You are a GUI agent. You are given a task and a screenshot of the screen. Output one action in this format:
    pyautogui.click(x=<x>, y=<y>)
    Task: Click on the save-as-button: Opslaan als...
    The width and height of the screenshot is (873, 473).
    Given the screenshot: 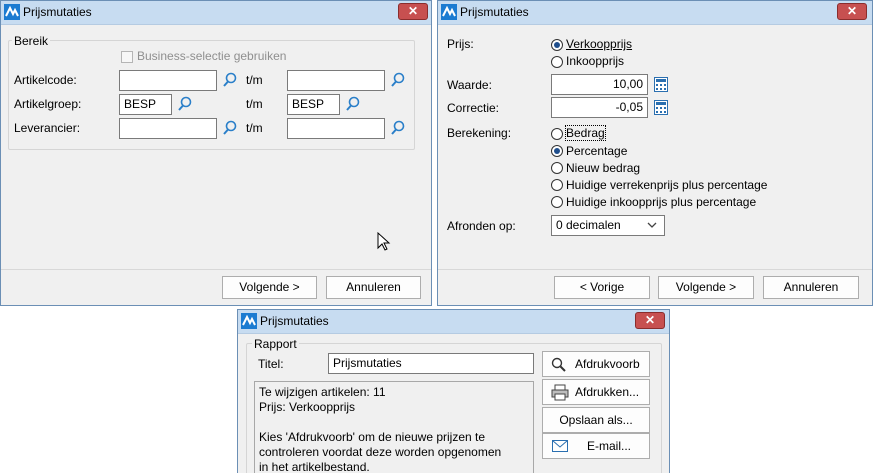 What is the action you would take?
    pyautogui.click(x=596, y=420)
    